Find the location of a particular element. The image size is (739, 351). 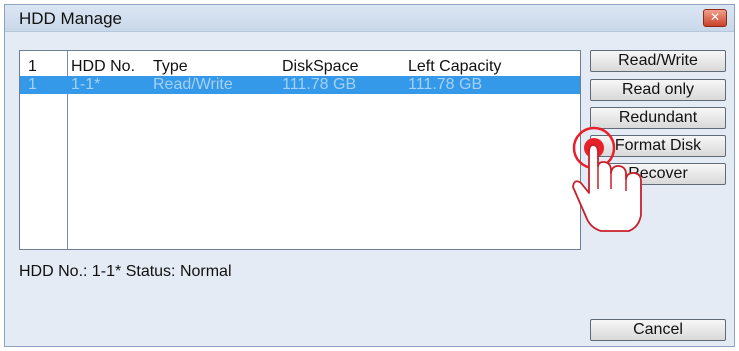

pointing-hand-icon is located at coordinates (607, 179).